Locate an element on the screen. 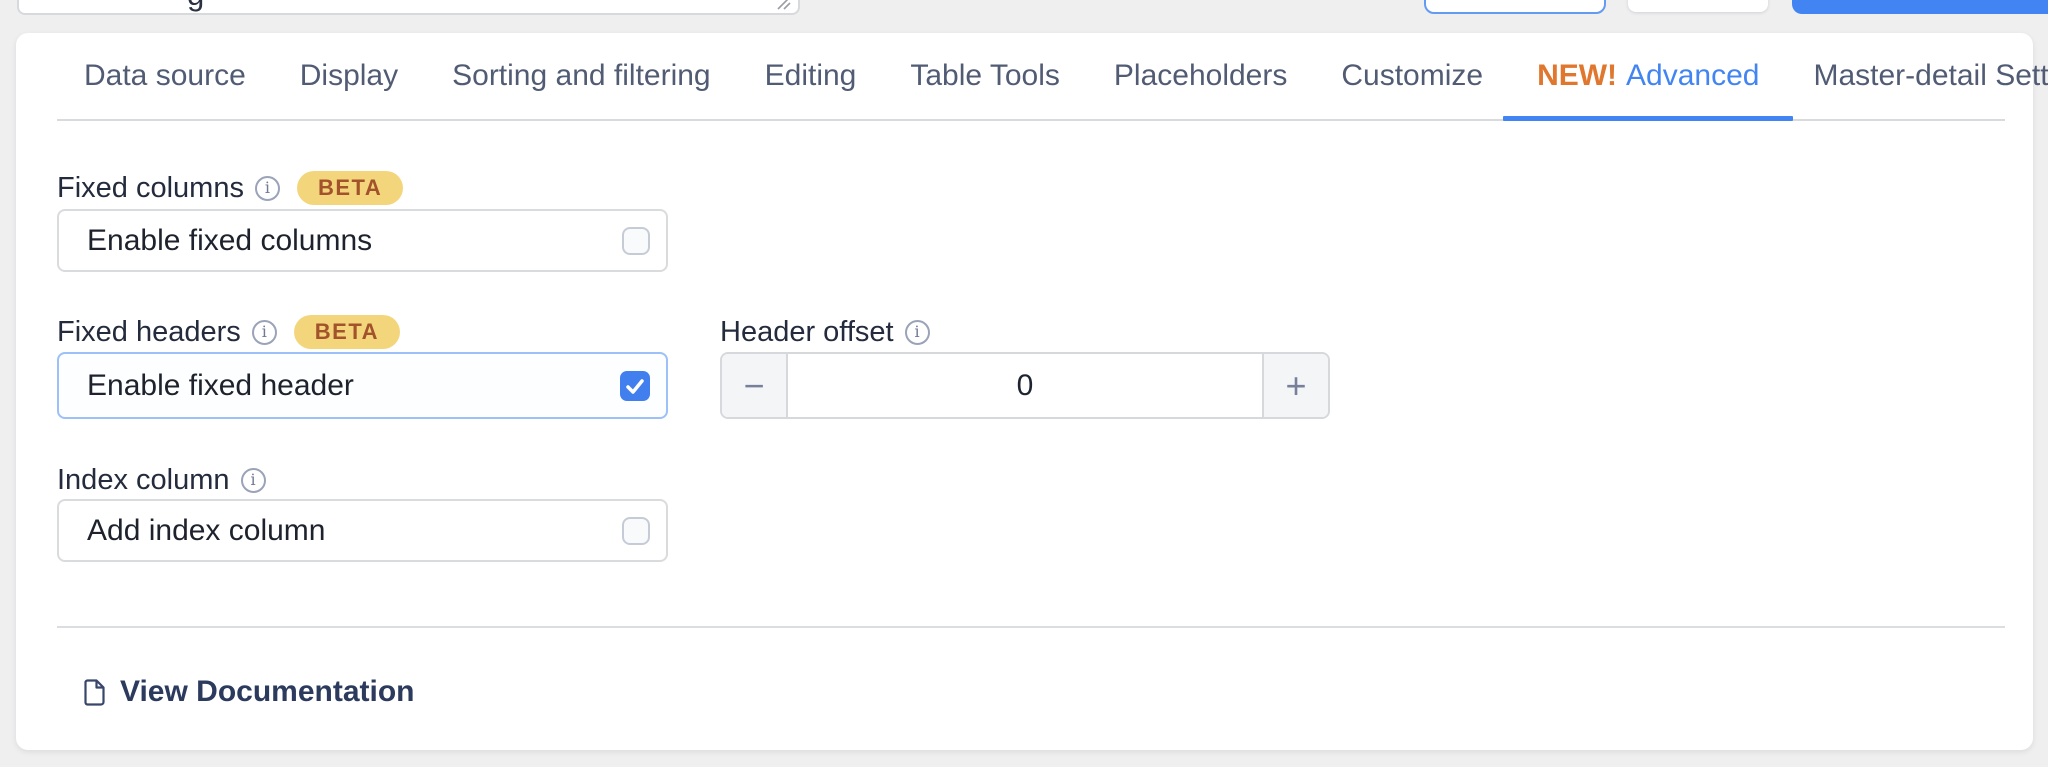 The height and width of the screenshot is (767, 2048). editor-partial-text: g is located at coordinates (195, 6).